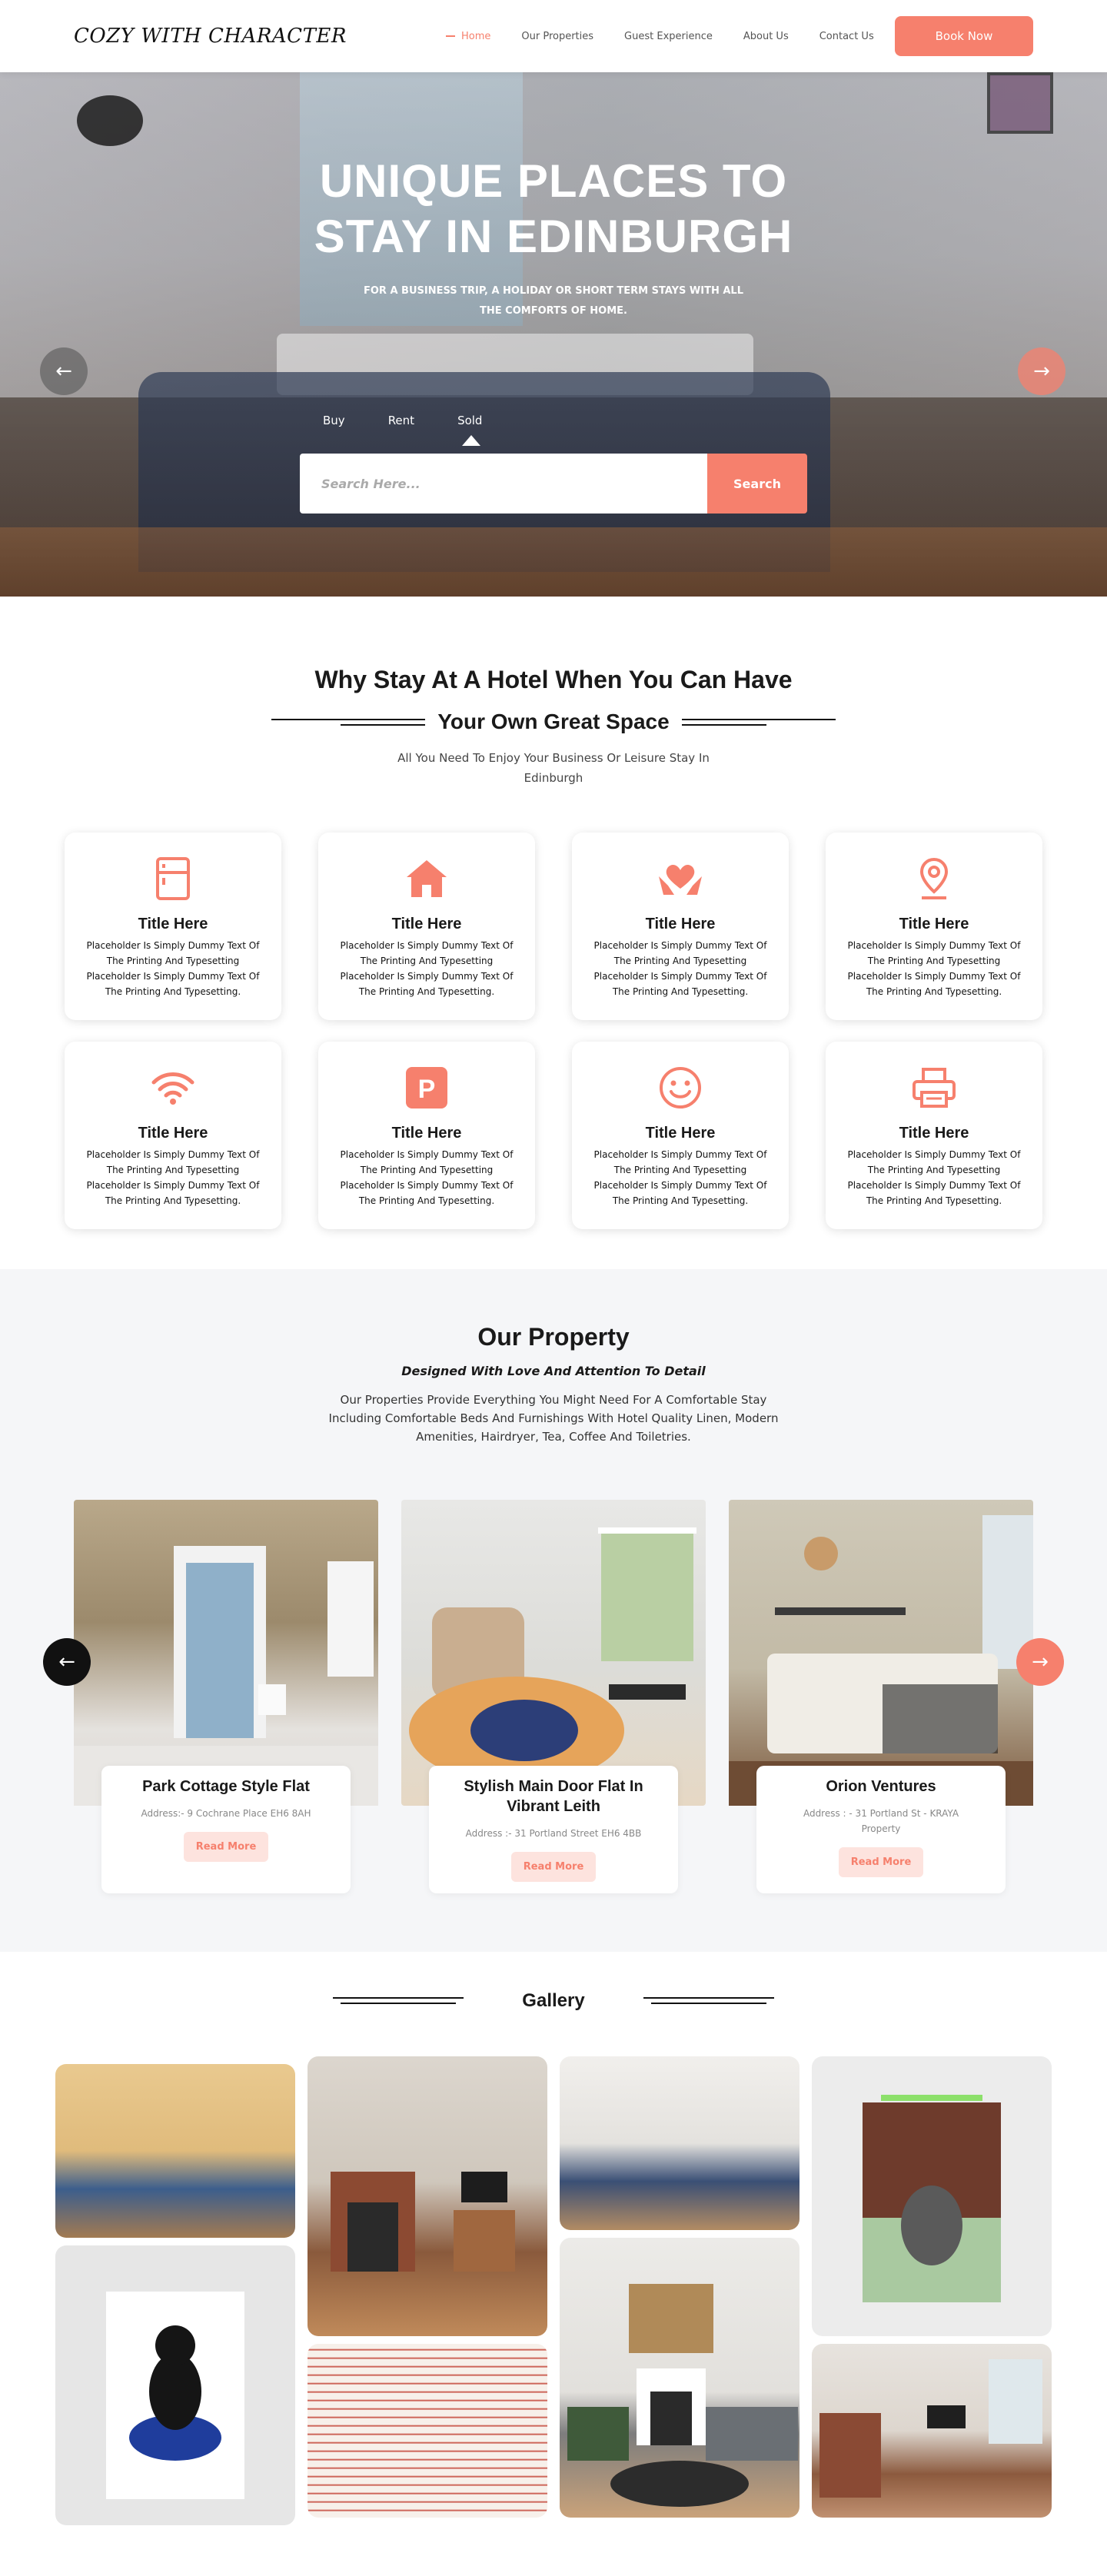  Describe the element at coordinates (964, 36) in the screenshot. I see `book-now-button: Book Now` at that location.